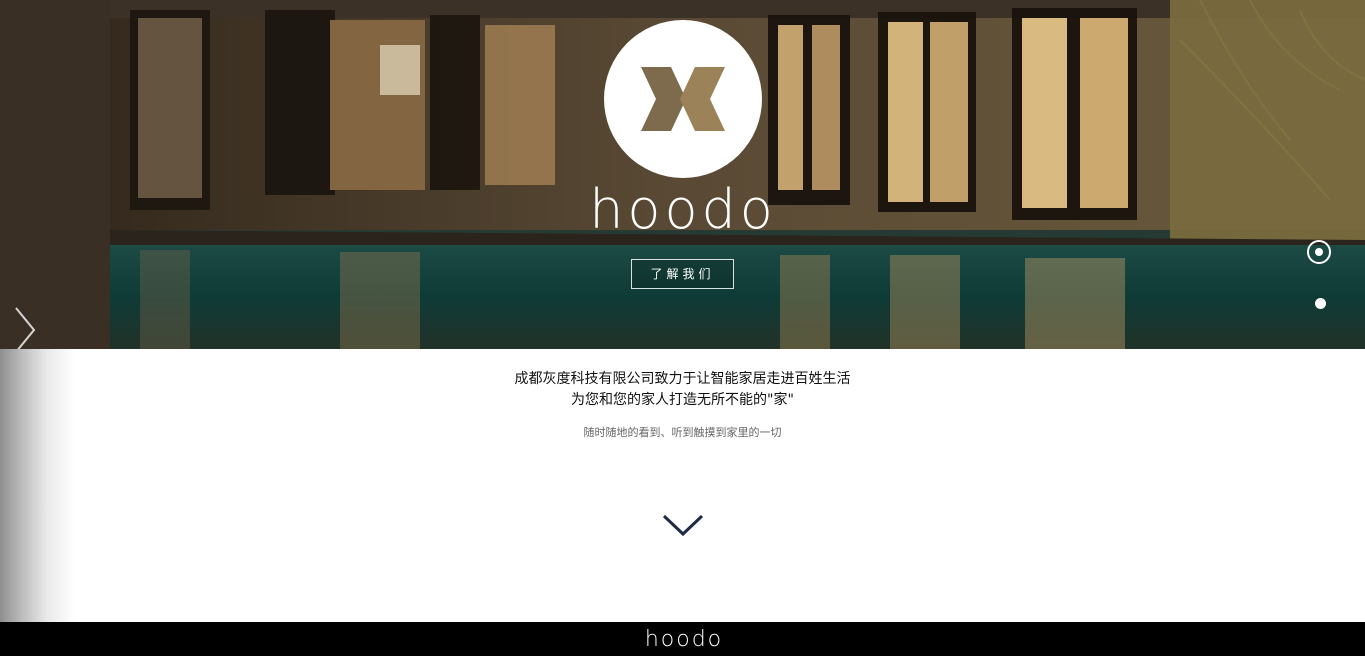 The height and width of the screenshot is (656, 1365). Describe the element at coordinates (26, 327) in the screenshot. I see `arrow-left-icon` at that location.